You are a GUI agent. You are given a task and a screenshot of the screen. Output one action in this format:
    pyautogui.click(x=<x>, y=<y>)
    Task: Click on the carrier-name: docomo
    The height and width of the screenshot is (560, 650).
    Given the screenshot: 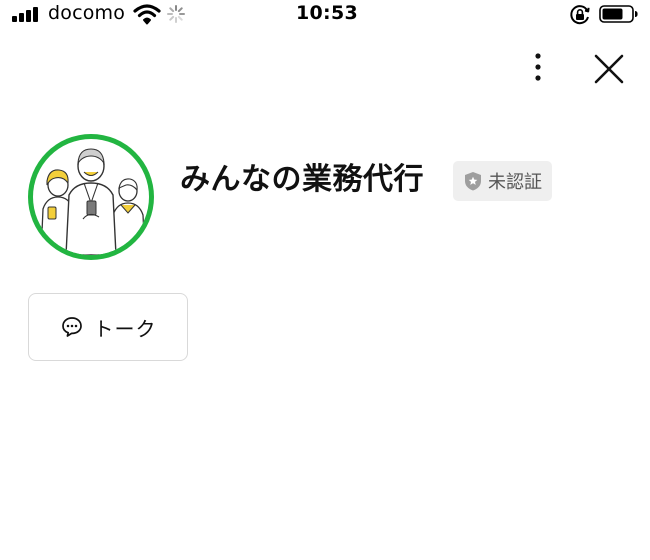 What is the action you would take?
    pyautogui.click(x=87, y=13)
    